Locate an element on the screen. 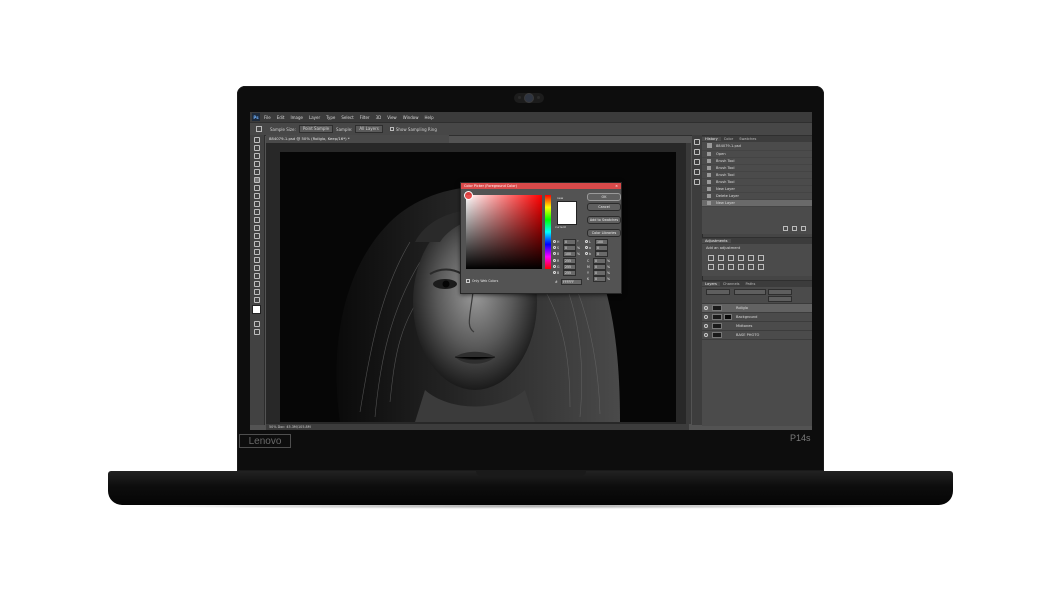 The image size is (1060, 596). properties-panel-icon is located at coordinates (697, 152).